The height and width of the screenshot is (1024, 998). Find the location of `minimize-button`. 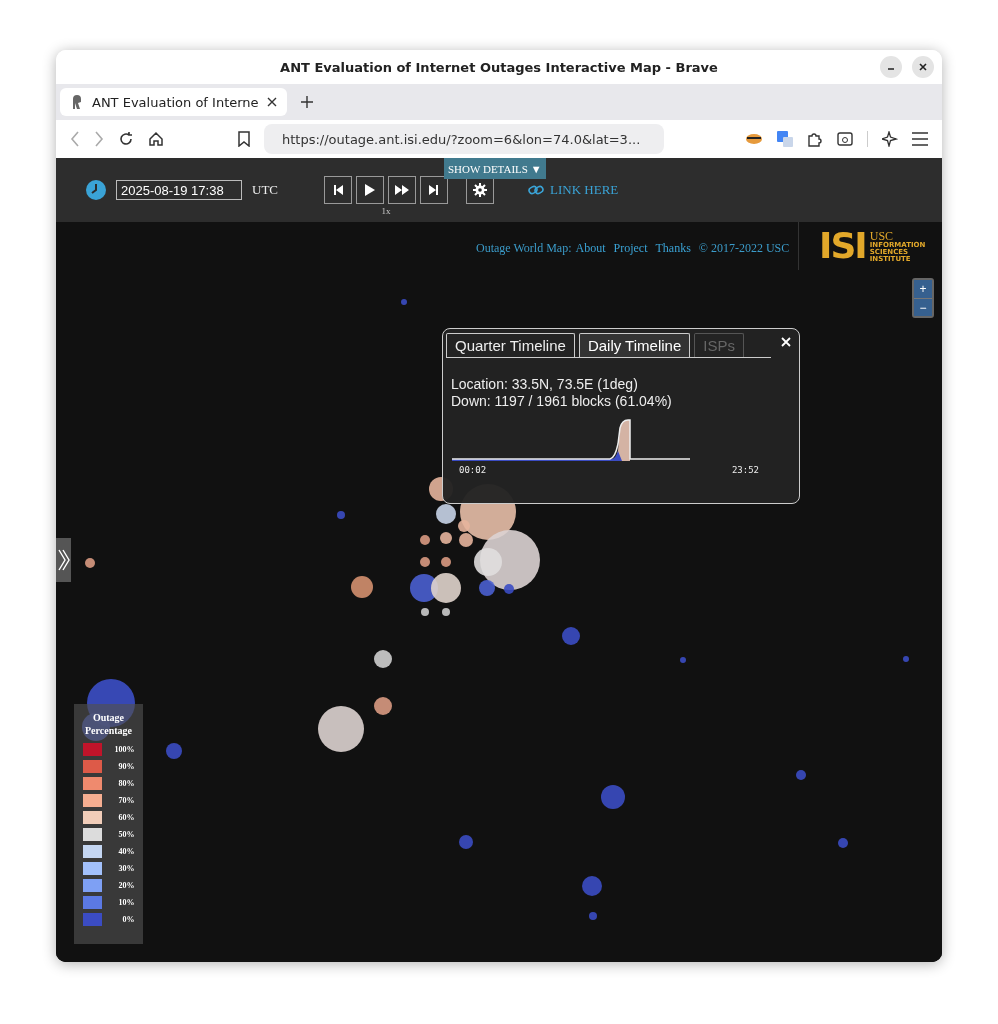

minimize-button is located at coordinates (891, 67).